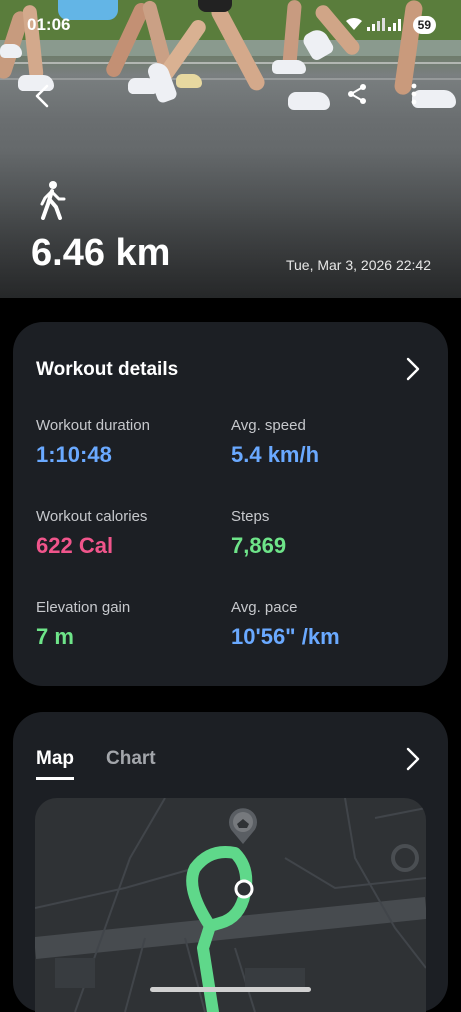 Image resolution: width=461 pixels, height=1012 pixels. I want to click on metric-label: Avg. speed, so click(268, 425).